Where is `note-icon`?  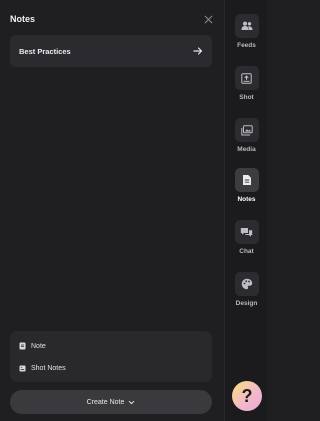 note-icon is located at coordinates (22, 346).